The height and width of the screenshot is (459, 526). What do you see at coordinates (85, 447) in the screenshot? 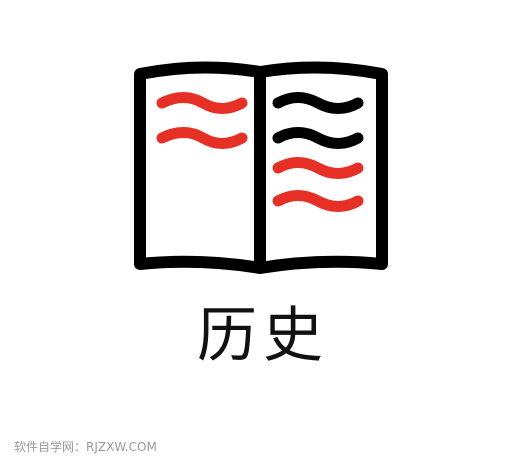
I see `watermark-text: 软件自学网：RJZXW.COM` at bounding box center [85, 447].